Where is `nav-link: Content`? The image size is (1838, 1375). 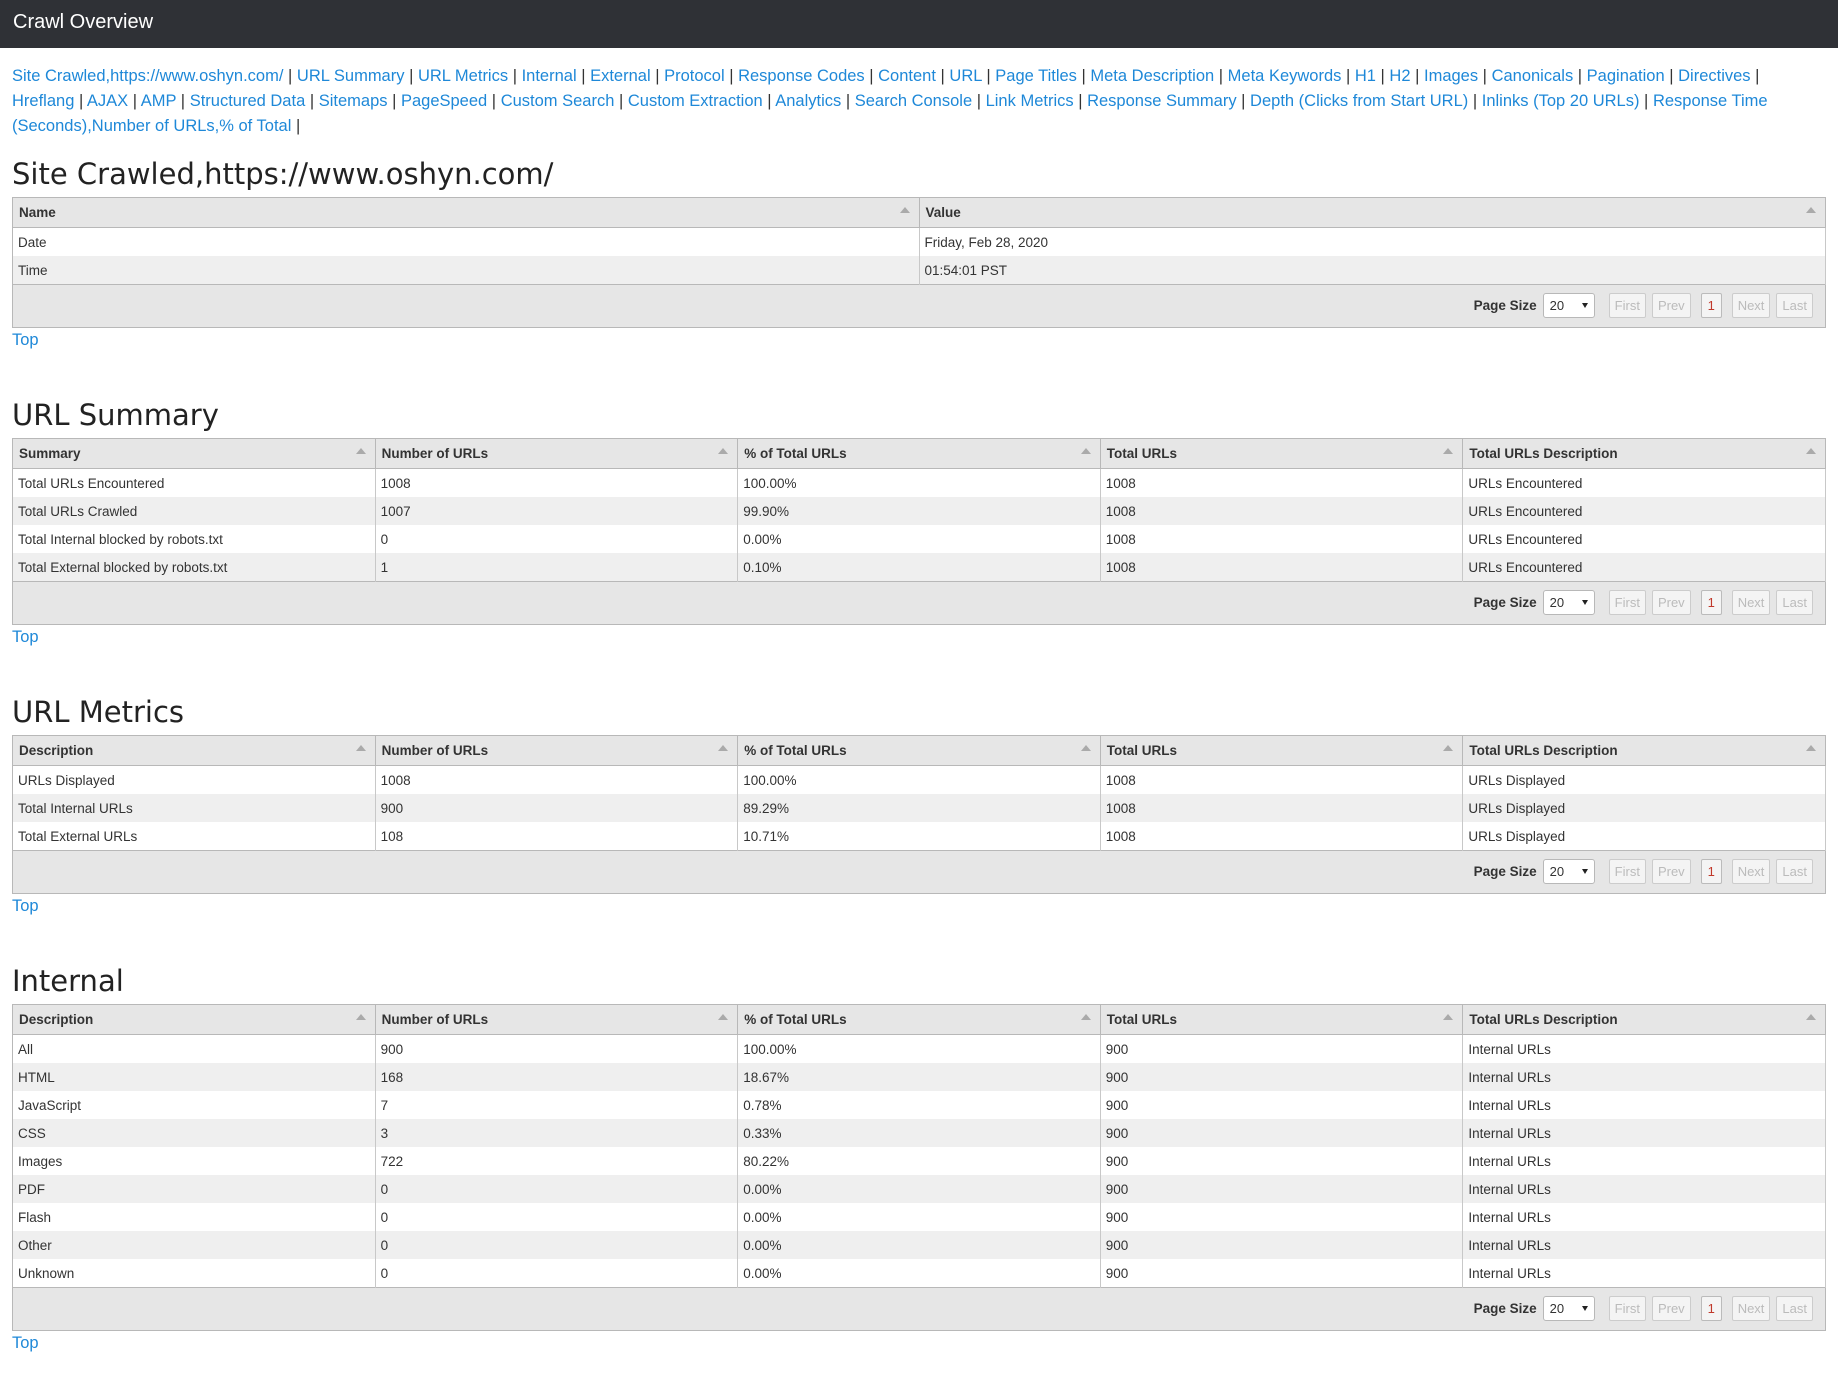 nav-link: Content is located at coordinates (907, 76).